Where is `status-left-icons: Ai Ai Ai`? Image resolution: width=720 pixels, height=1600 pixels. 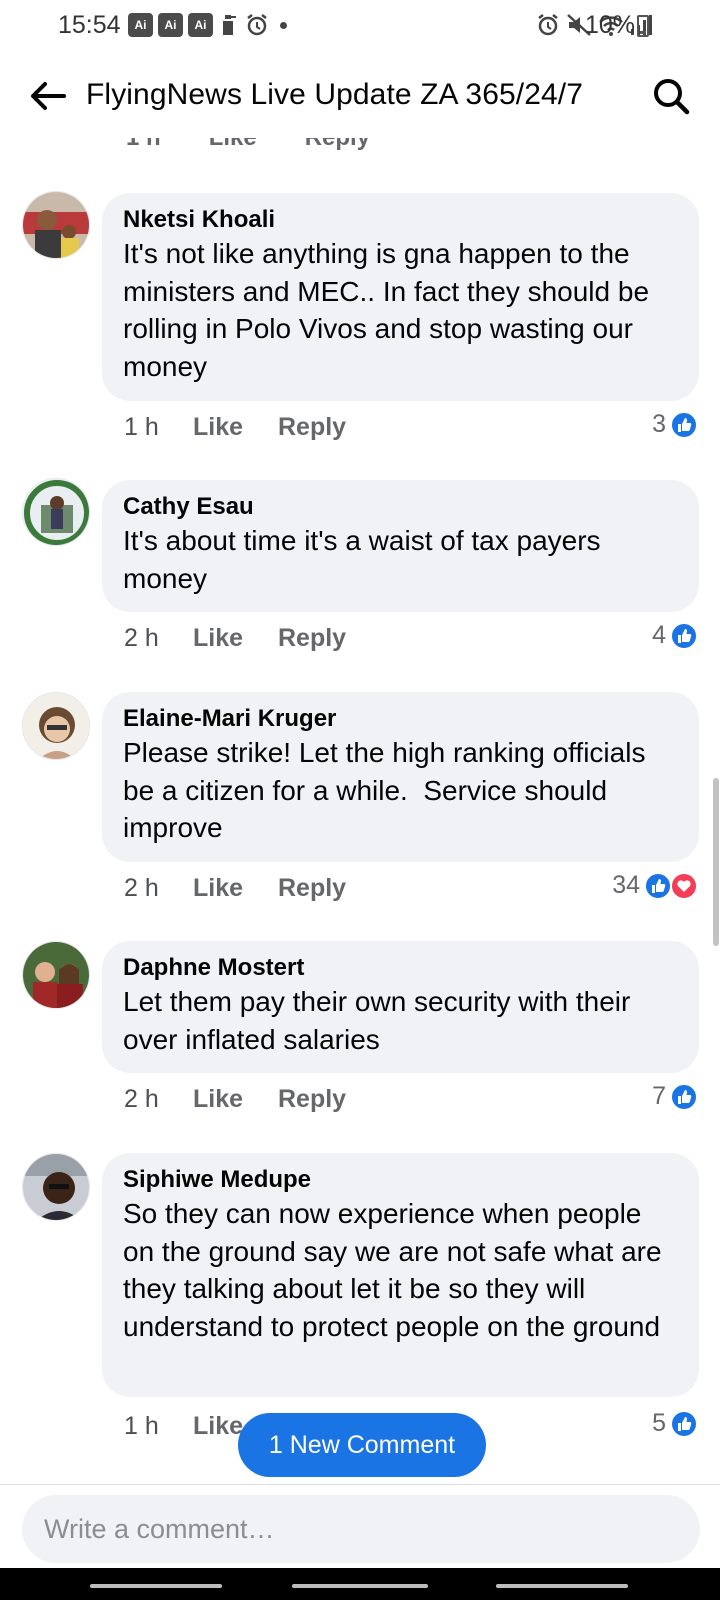 status-left-icons: Ai Ai Ai is located at coordinates (207, 25).